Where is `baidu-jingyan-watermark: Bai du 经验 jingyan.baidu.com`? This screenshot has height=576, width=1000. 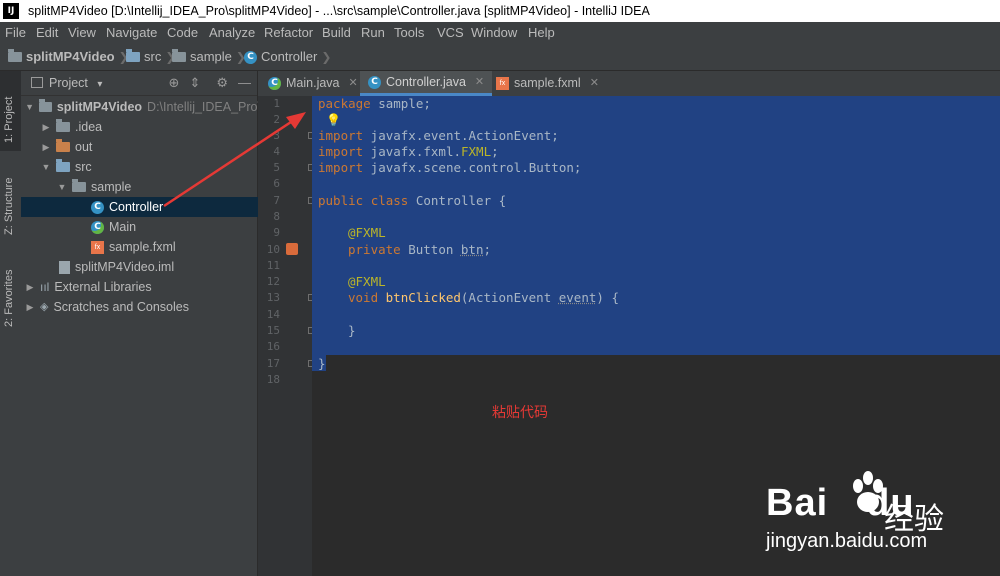
baidu-jingyan-watermark: Bai du 经验 jingyan.baidu.com is located at coordinates (881, 520).